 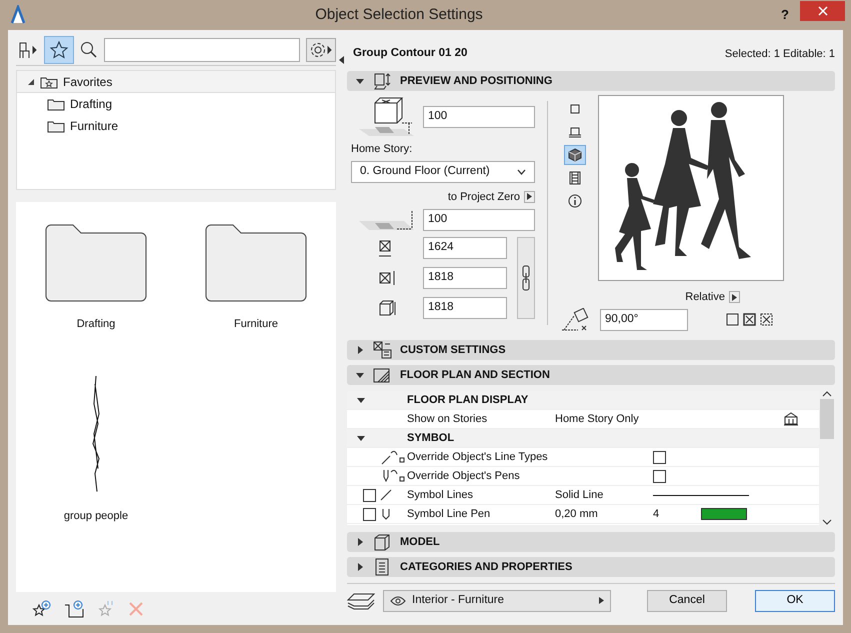 What do you see at coordinates (779, 54) in the screenshot?
I see `selection-info: Selected: 1 Editable: 1` at bounding box center [779, 54].